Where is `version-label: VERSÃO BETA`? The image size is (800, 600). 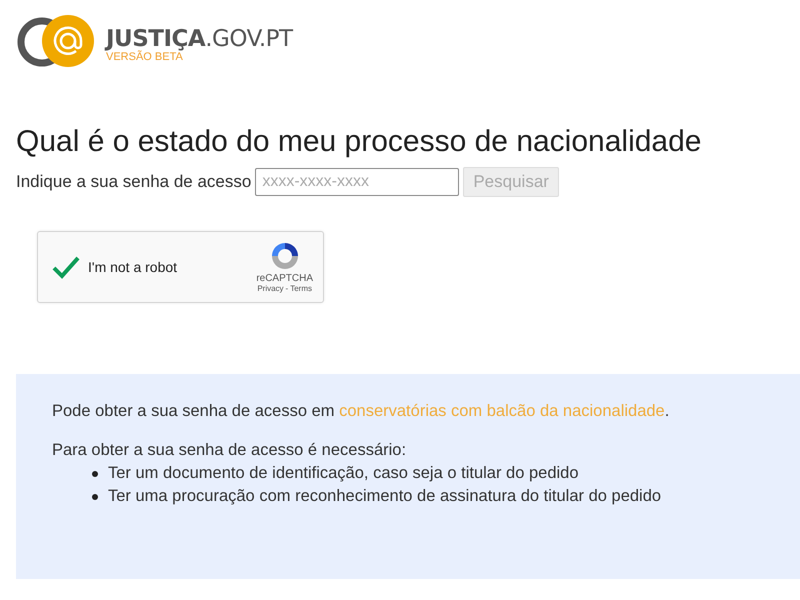
version-label: VERSÃO BETA is located at coordinates (144, 57).